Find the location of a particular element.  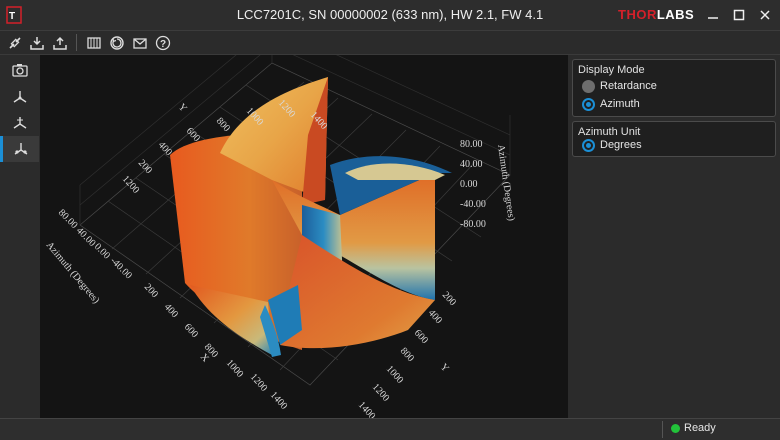

email-button is located at coordinates (140, 42).